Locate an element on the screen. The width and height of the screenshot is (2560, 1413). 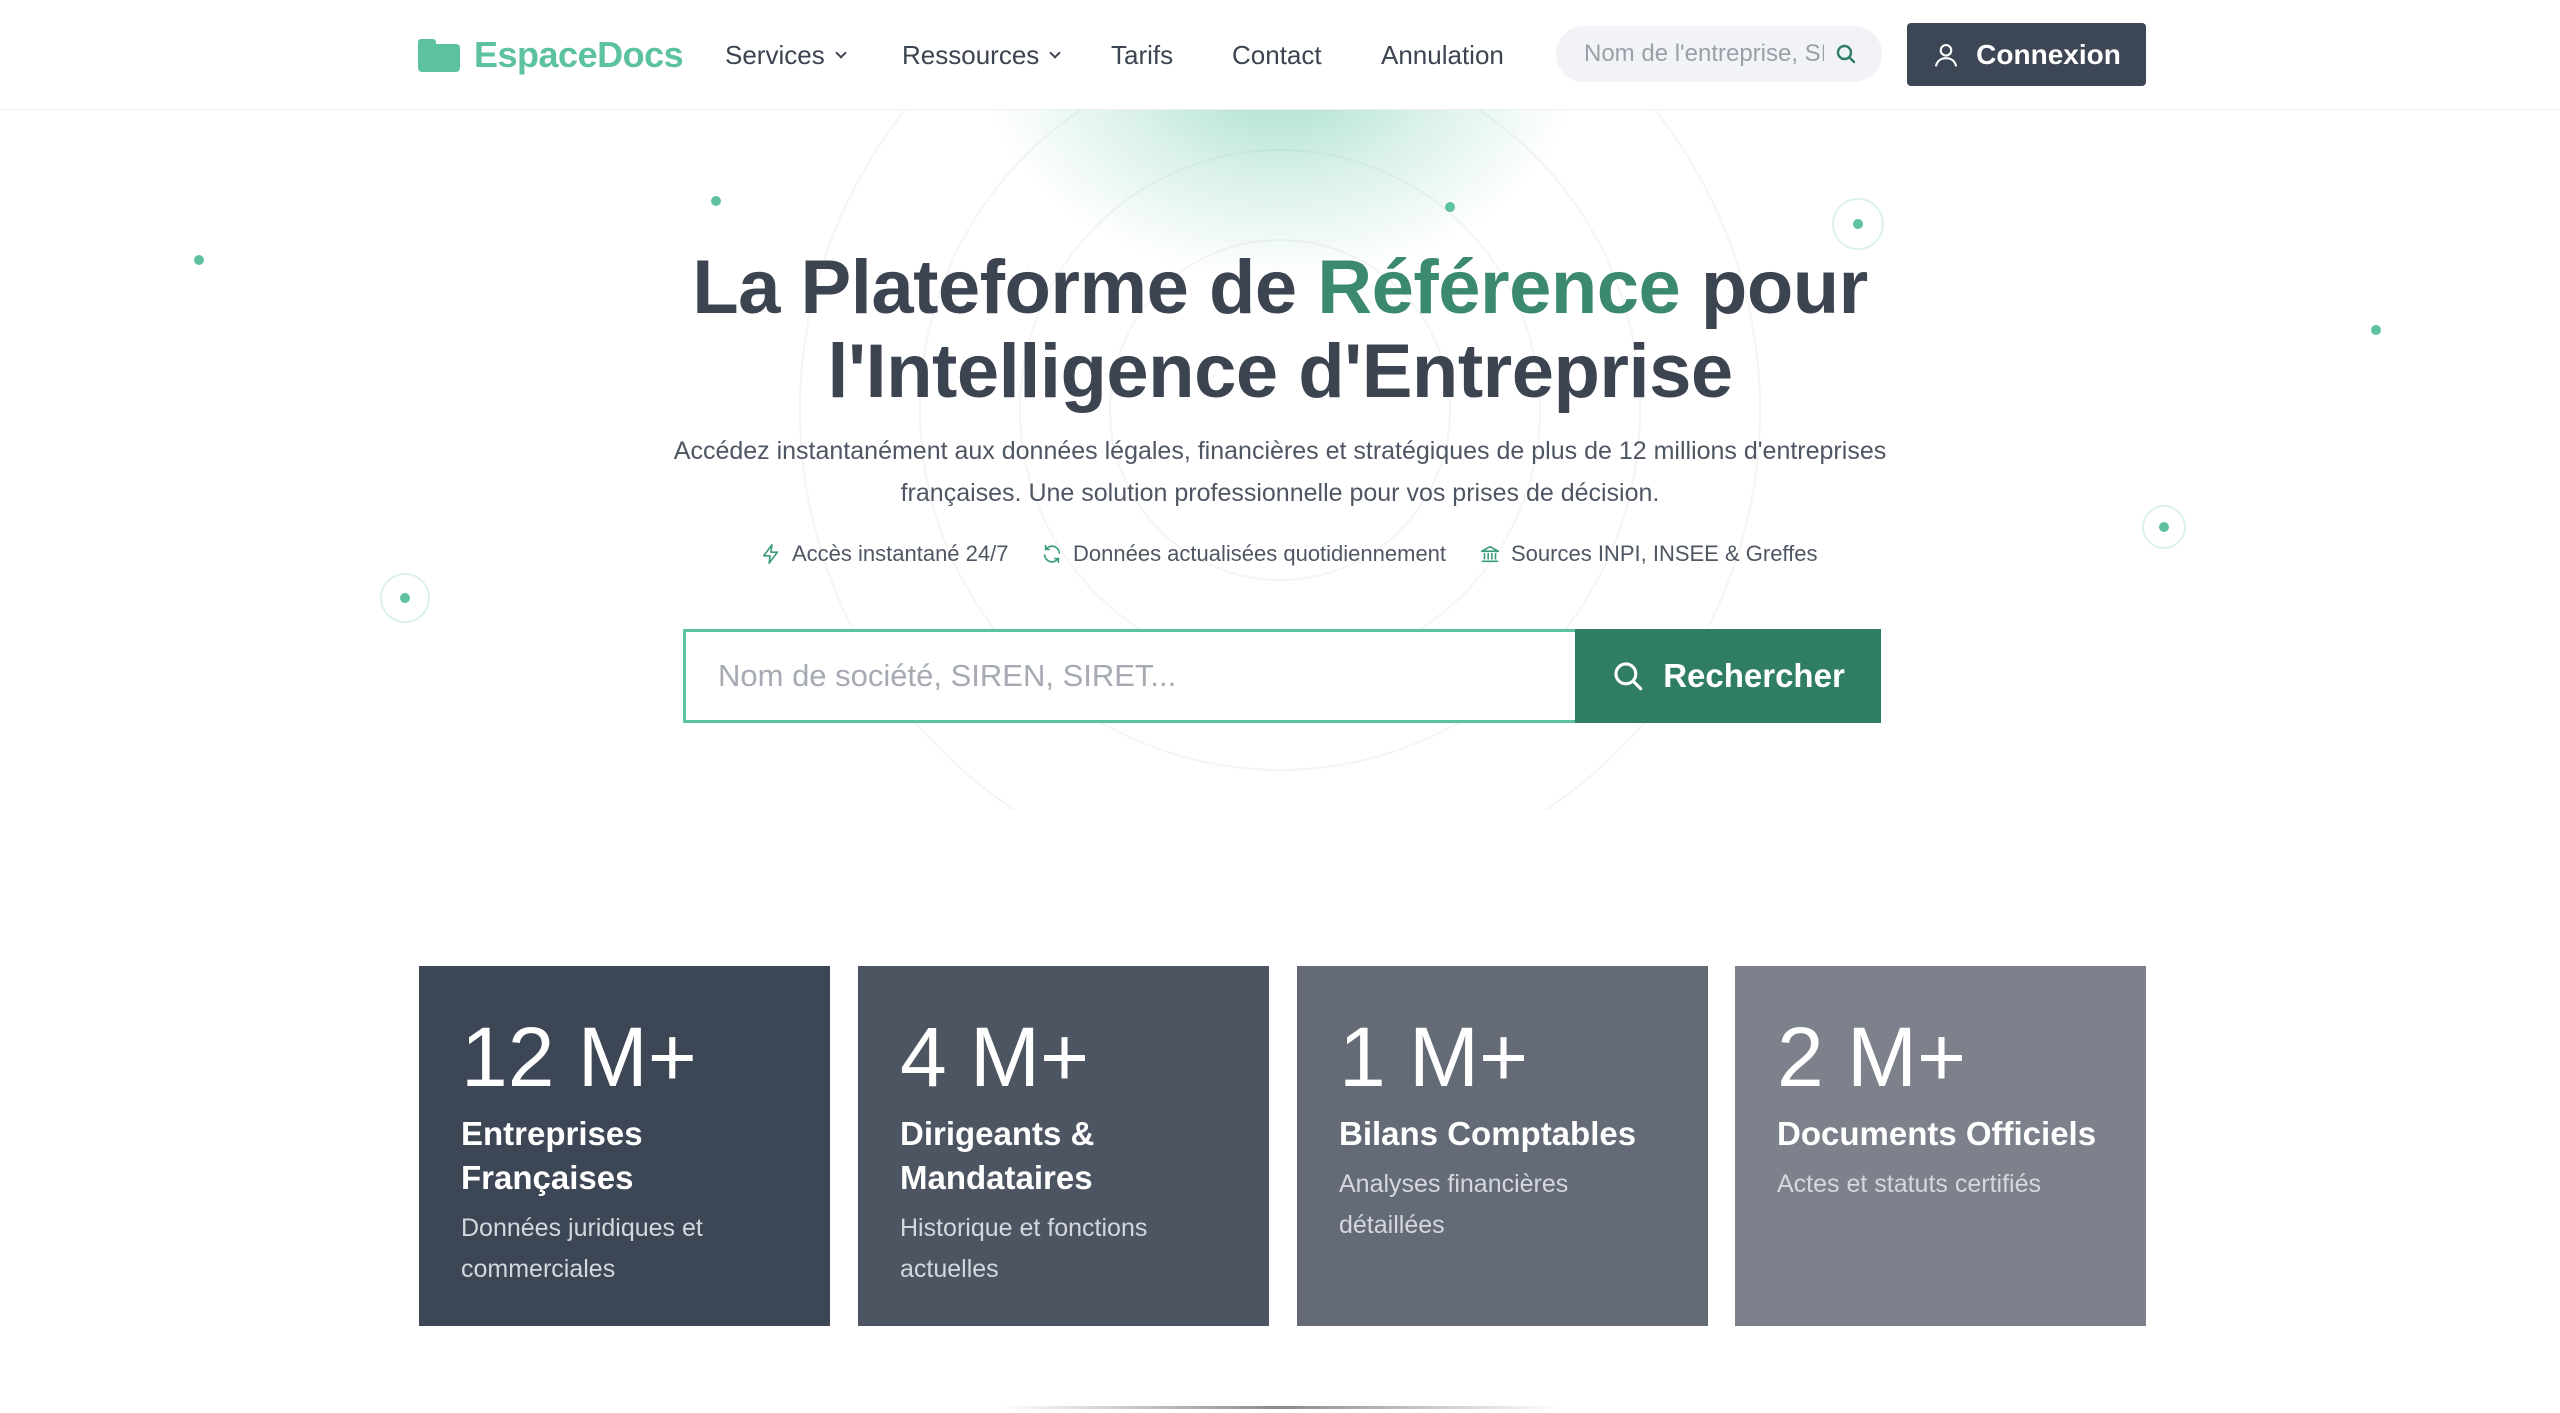
hero-title-accent: Référence is located at coordinates (1499, 287).